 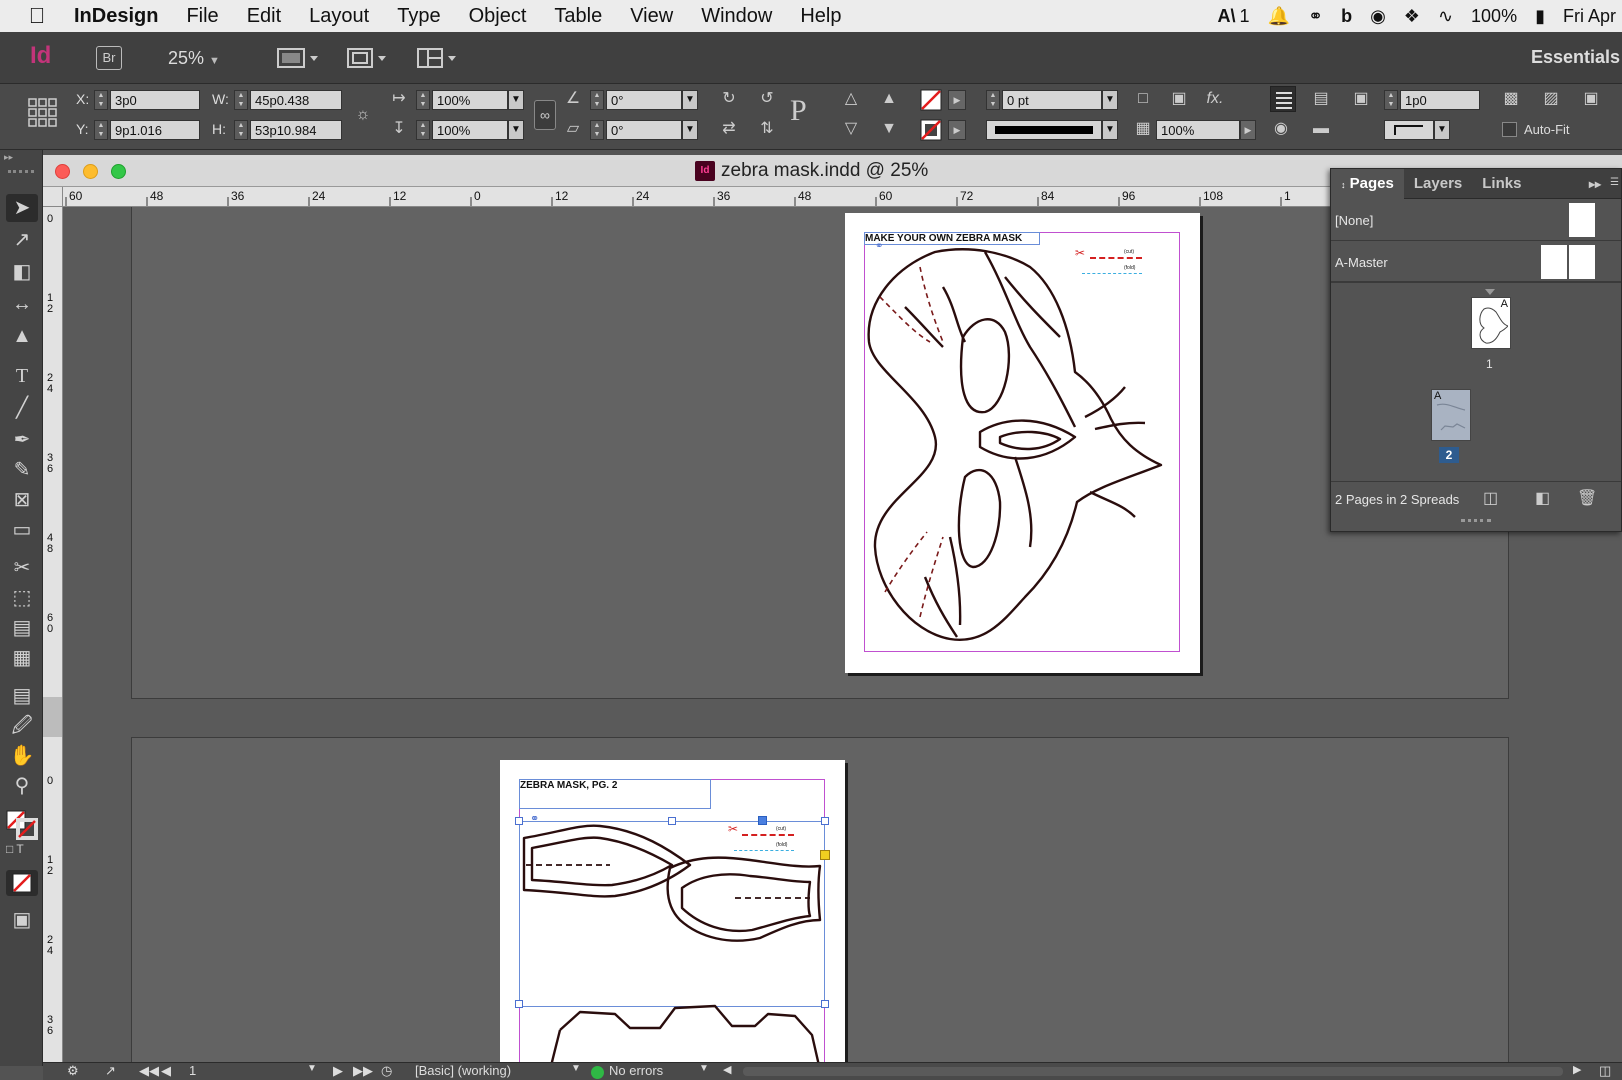 What do you see at coordinates (439, 58) in the screenshot?
I see `arrange-documents-button` at bounding box center [439, 58].